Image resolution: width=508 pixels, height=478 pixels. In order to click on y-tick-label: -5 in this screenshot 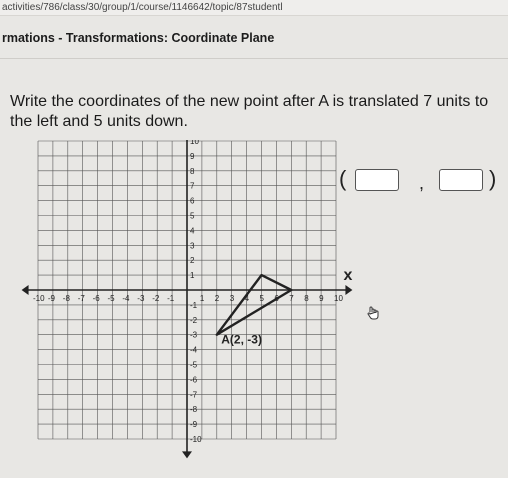, I will do `click(194, 365)`.